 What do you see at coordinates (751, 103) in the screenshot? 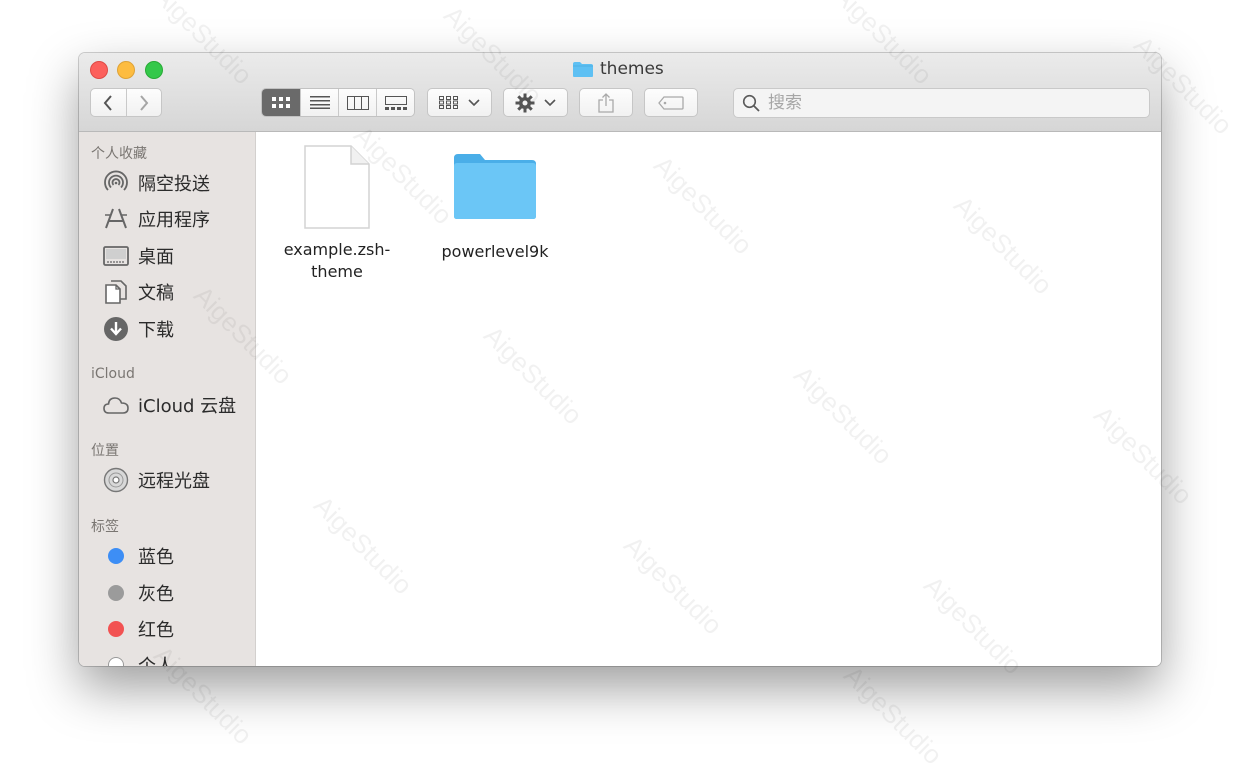
I see `search-icon` at bounding box center [751, 103].